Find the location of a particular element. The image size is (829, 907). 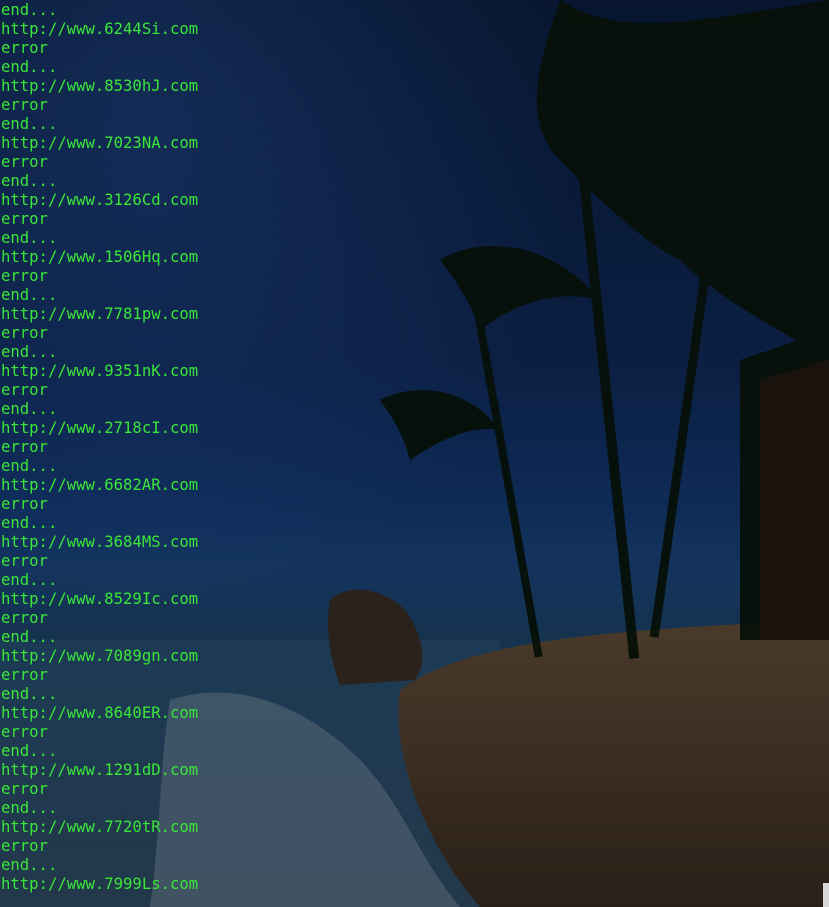

terminal-line: http://www.2718cI.com is located at coordinates (100, 428).